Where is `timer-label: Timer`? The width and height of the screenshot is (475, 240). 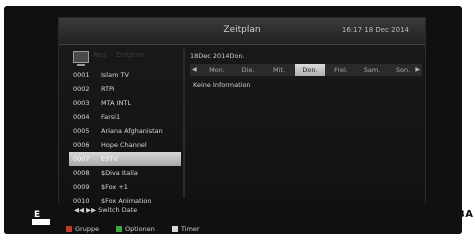 timer-label: Timer is located at coordinates (190, 229).